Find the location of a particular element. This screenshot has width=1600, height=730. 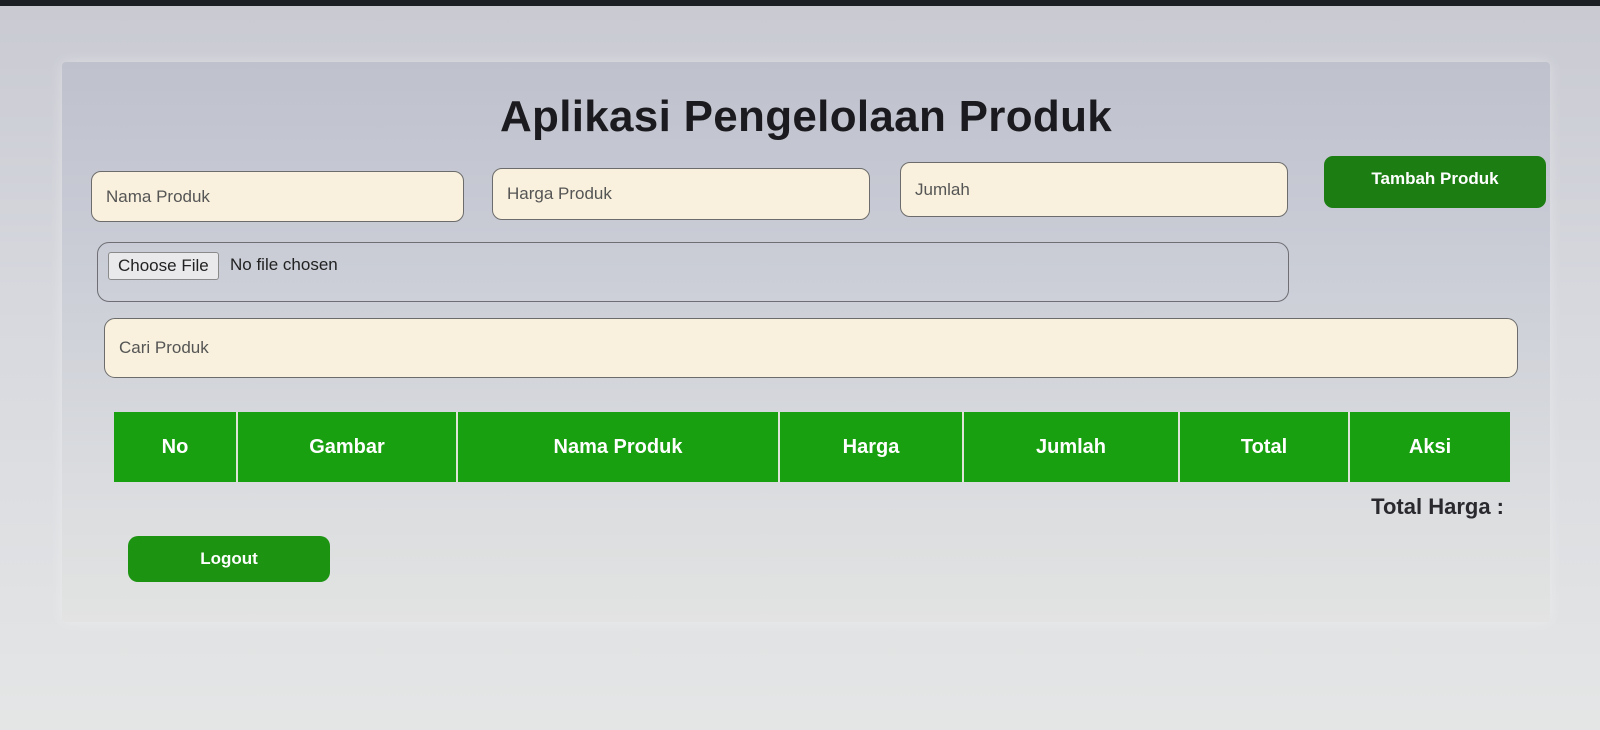

image-upload-field: Choose File No file chosen is located at coordinates (693, 272).